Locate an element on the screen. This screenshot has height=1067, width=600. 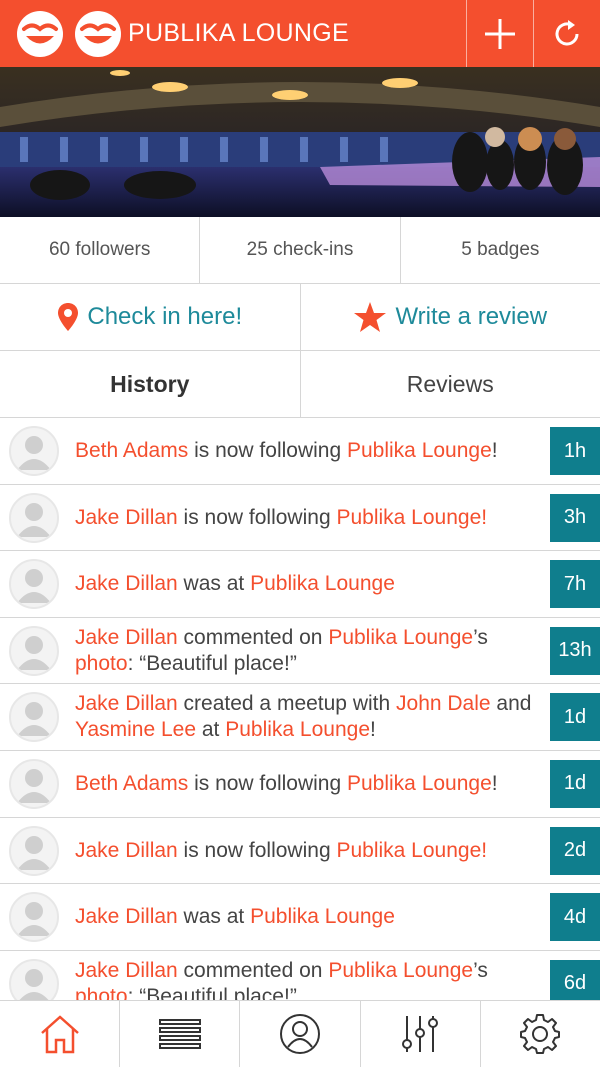
venue-photo is located at coordinates (300, 142).